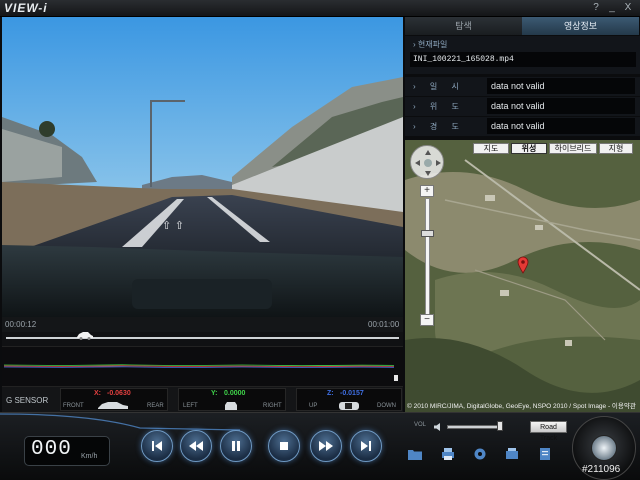  Describe the element at coordinates (491, 148) in the screenshot. I see `map-type-map: 지도` at that location.